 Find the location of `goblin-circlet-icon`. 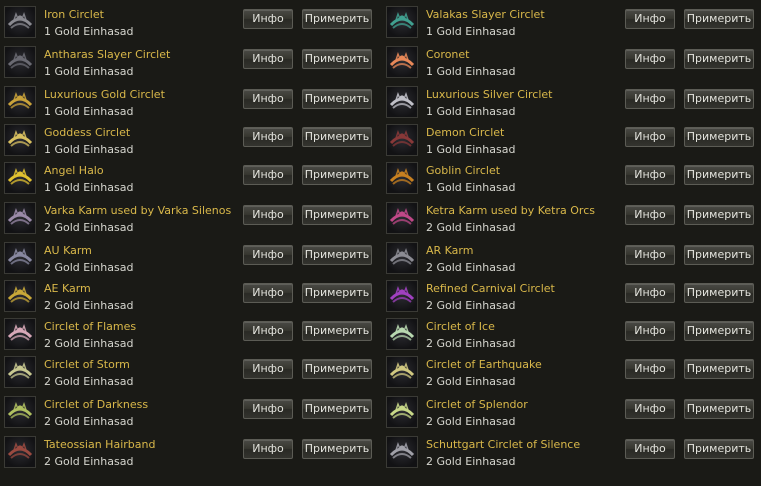

goblin-circlet-icon is located at coordinates (402, 178).